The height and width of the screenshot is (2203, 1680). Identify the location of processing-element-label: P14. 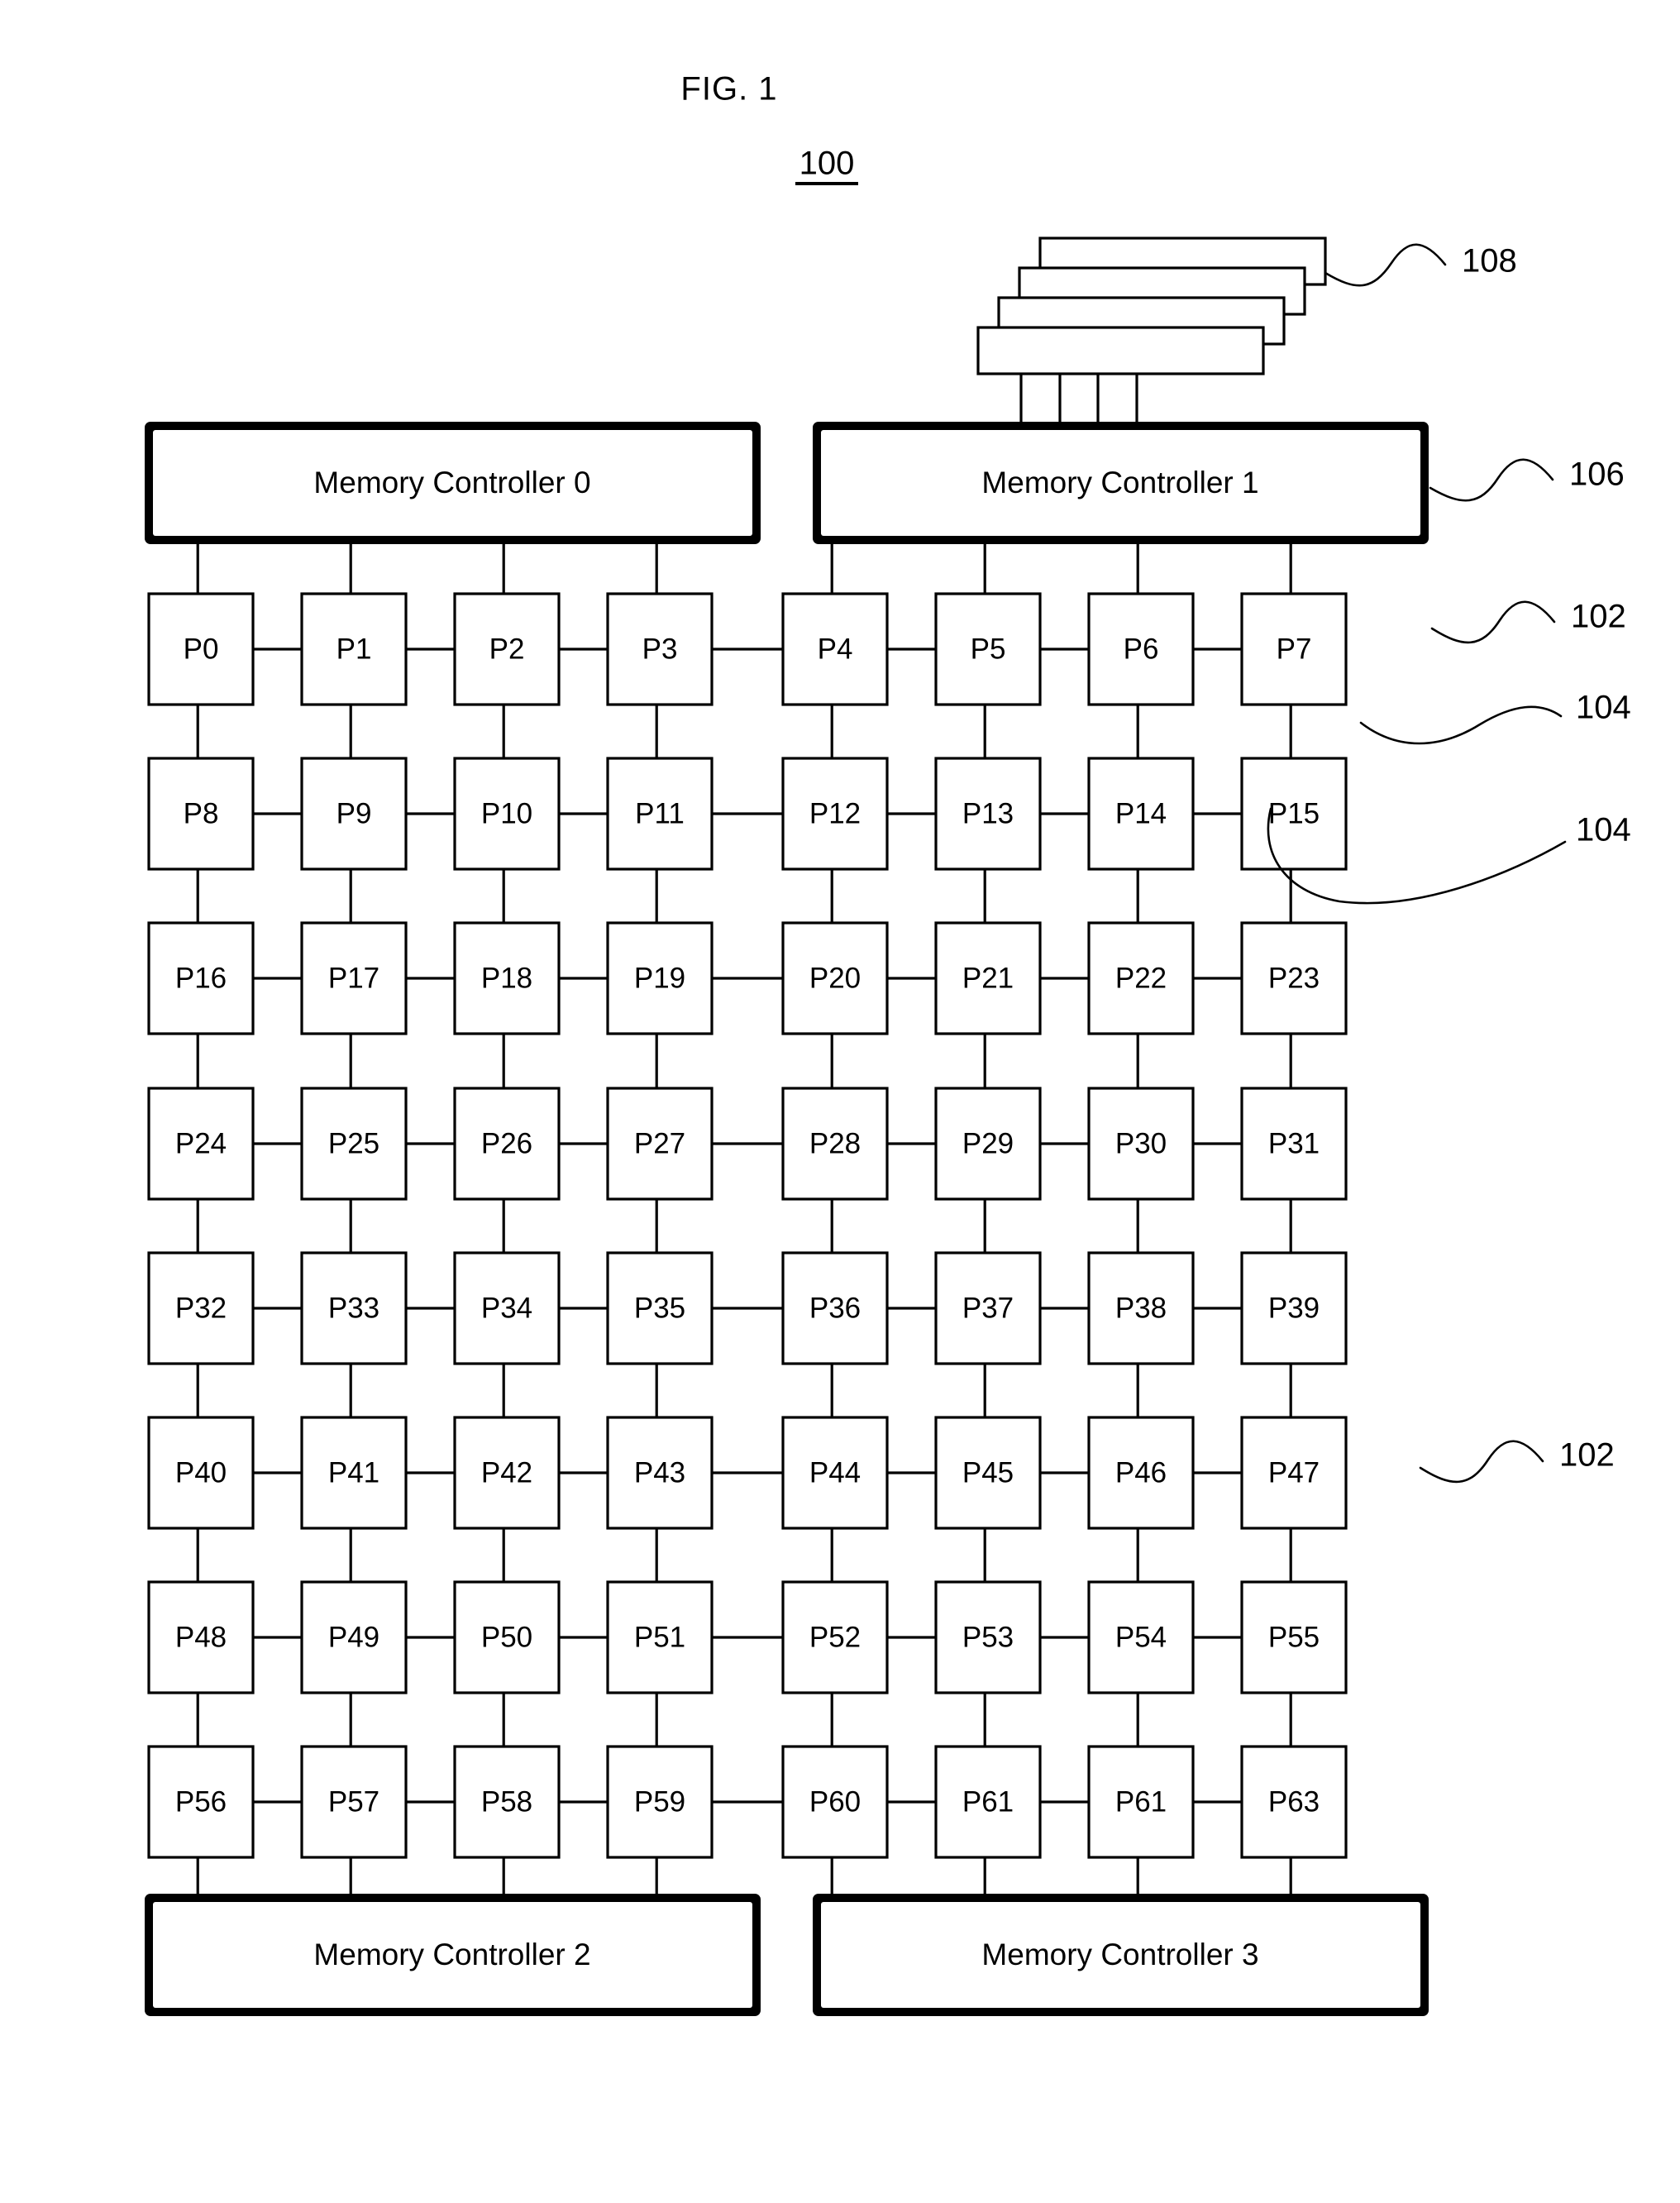
(1141, 813).